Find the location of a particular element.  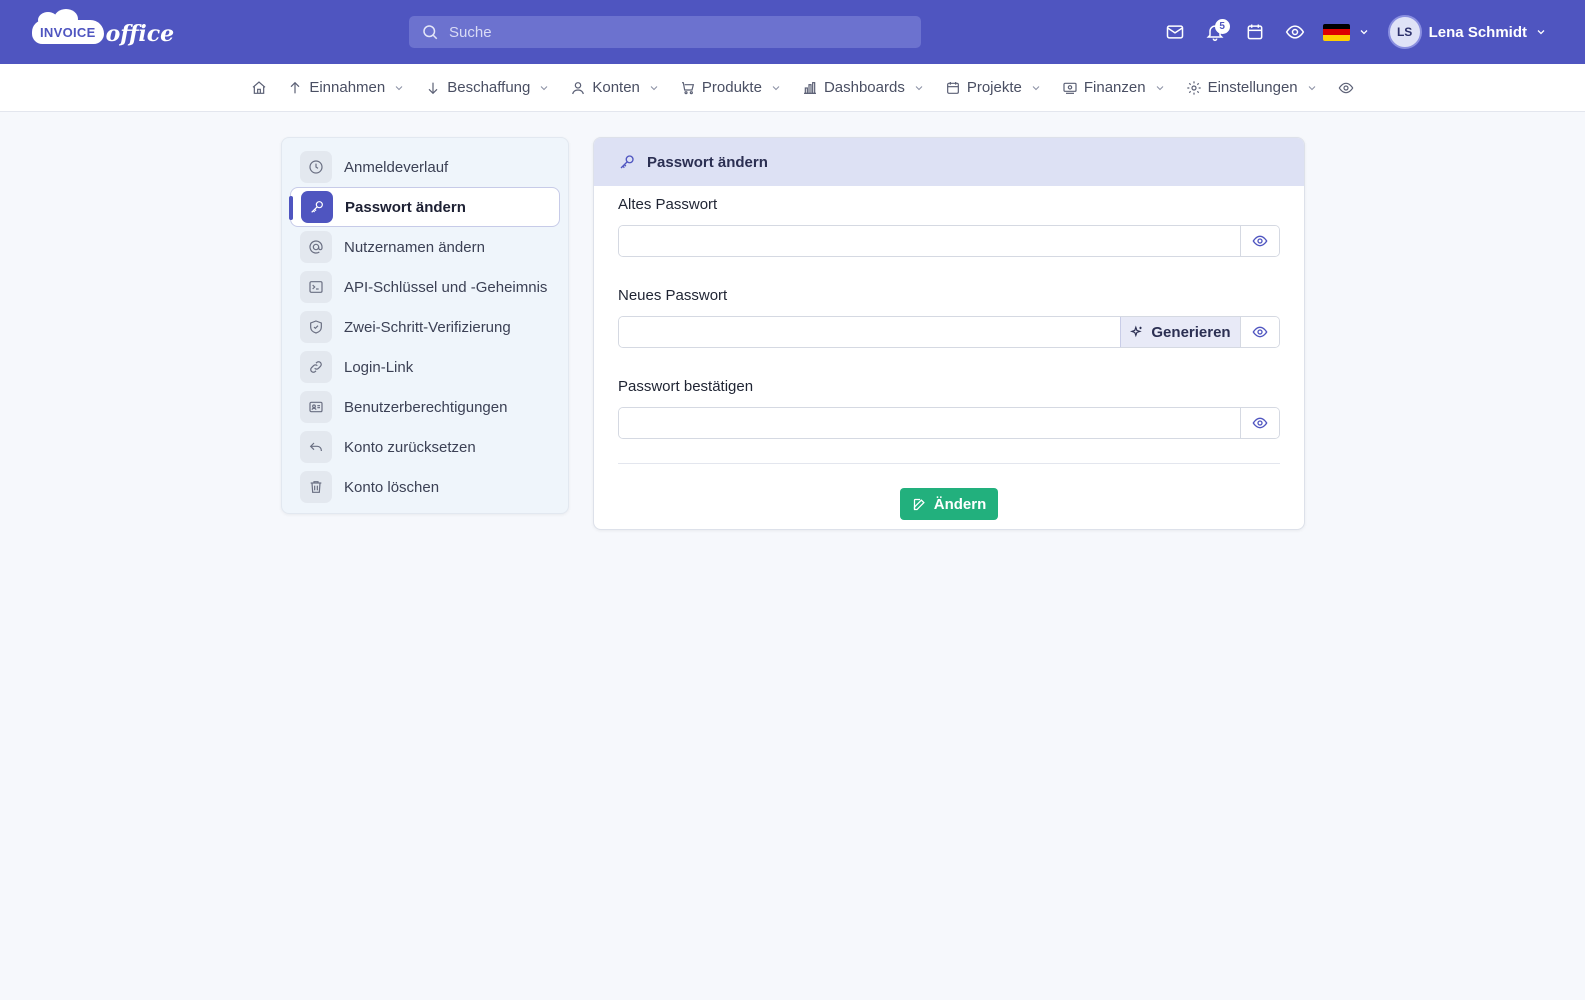

sidebar-item-label: Zwei-Schritt-Verifizierung is located at coordinates (427, 327).